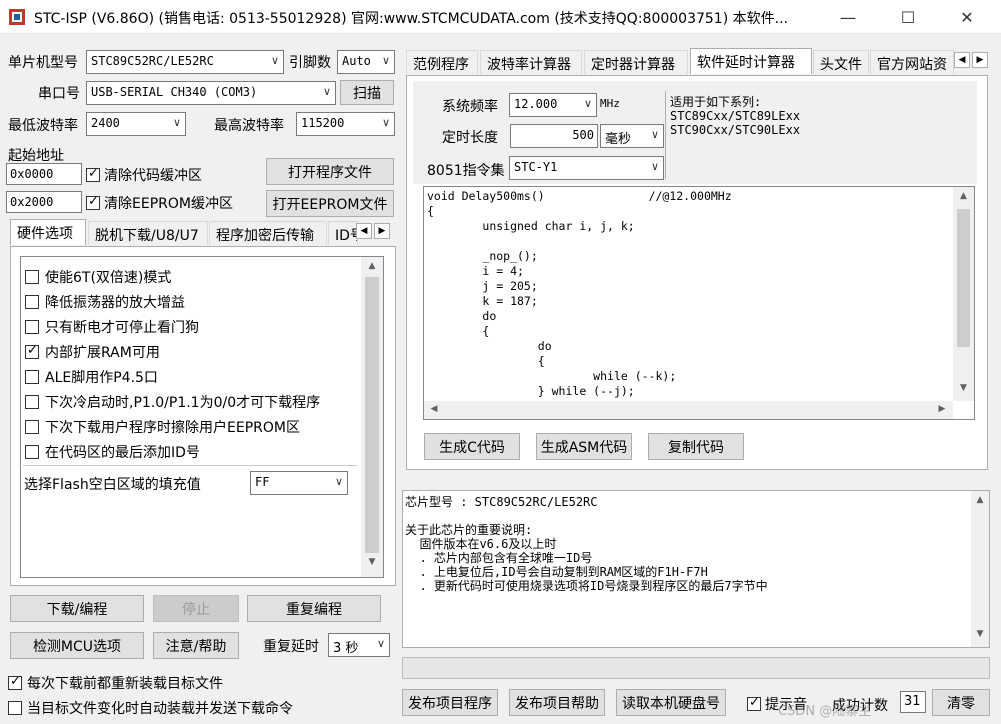  What do you see at coordinates (557, 702) in the screenshot?
I see `publish-help-button: 发布项目帮助` at bounding box center [557, 702].